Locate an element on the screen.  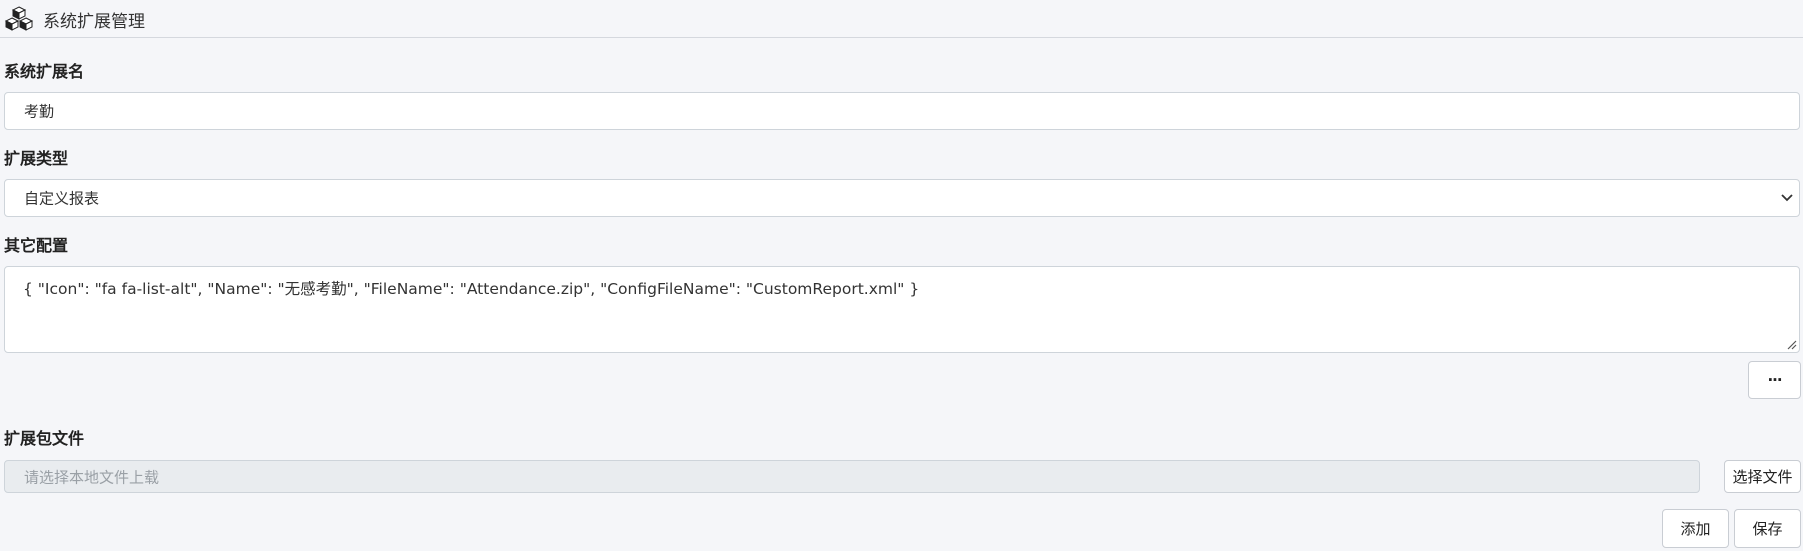
add-button: 添加 is located at coordinates (1695, 528).